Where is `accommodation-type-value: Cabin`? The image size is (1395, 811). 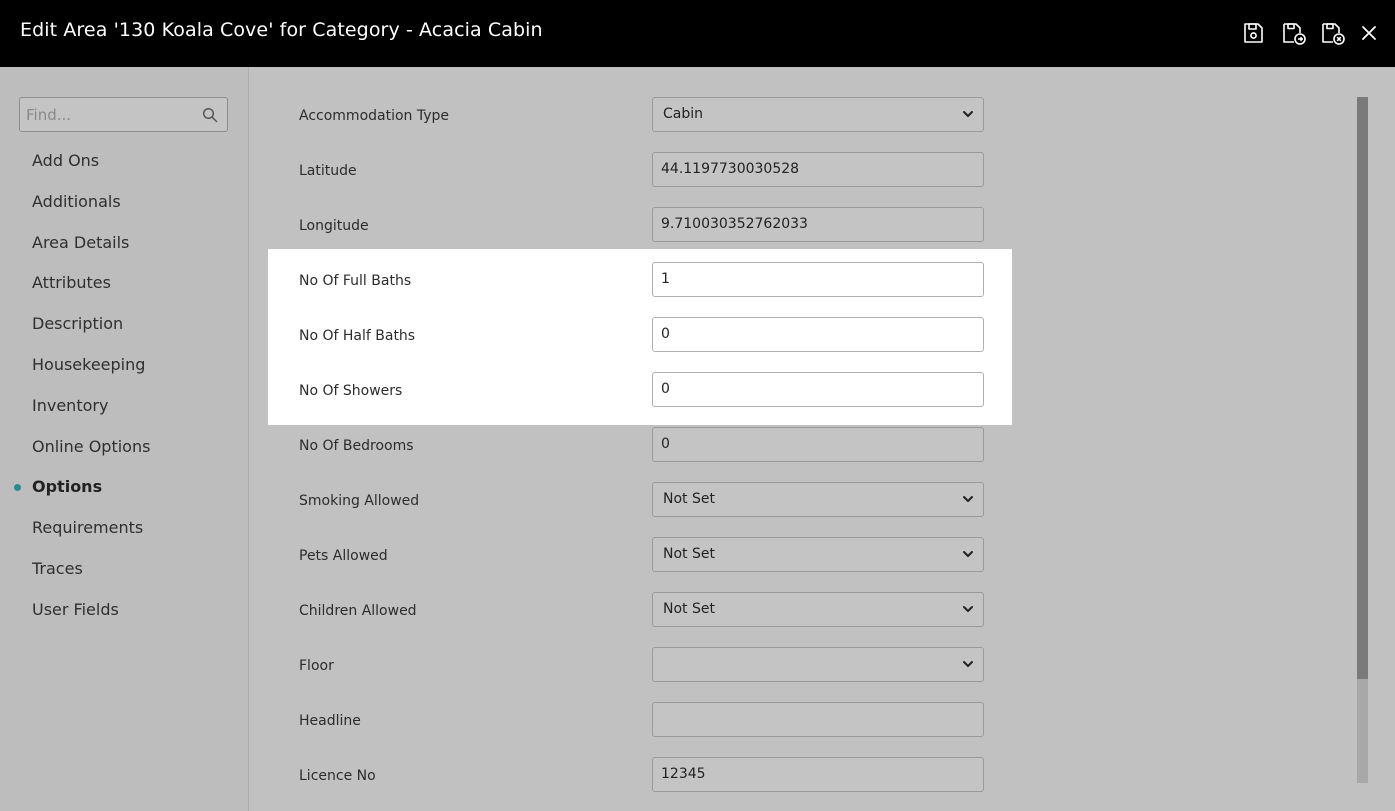
accommodation-type-value: Cabin is located at coordinates (683, 114).